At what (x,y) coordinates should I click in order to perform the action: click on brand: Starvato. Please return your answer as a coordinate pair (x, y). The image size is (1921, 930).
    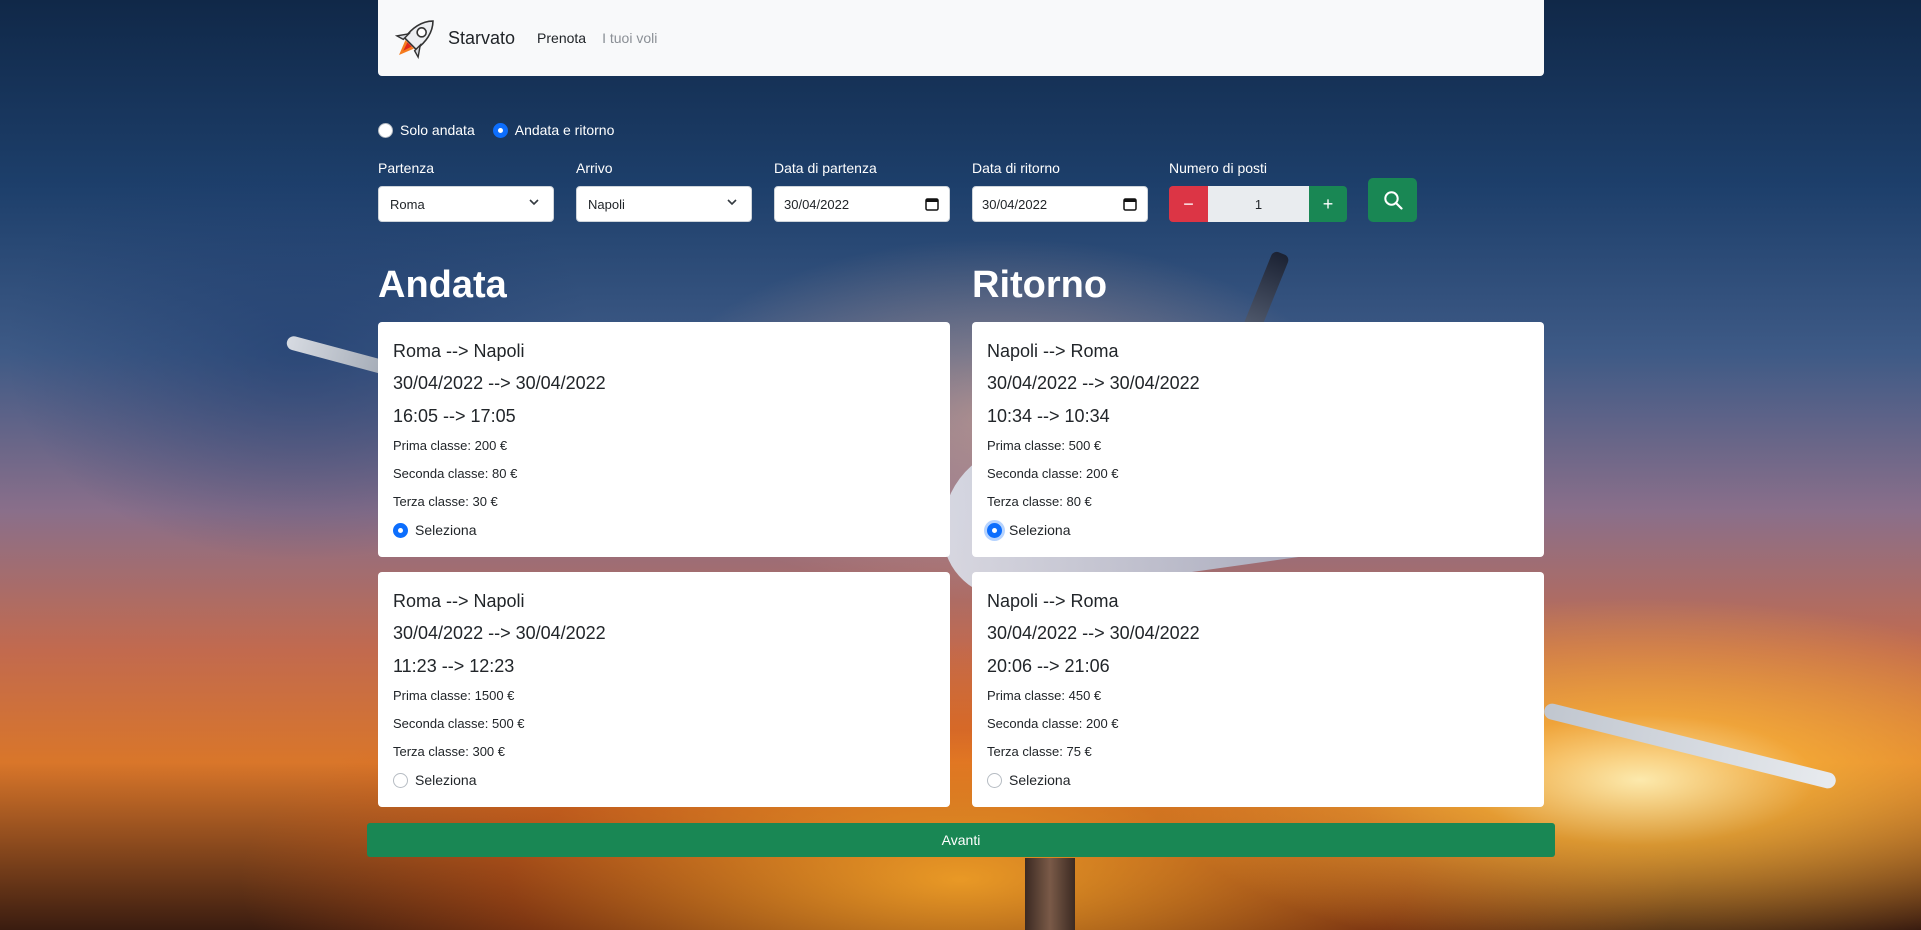
    Looking at the image, I should click on (451, 38).